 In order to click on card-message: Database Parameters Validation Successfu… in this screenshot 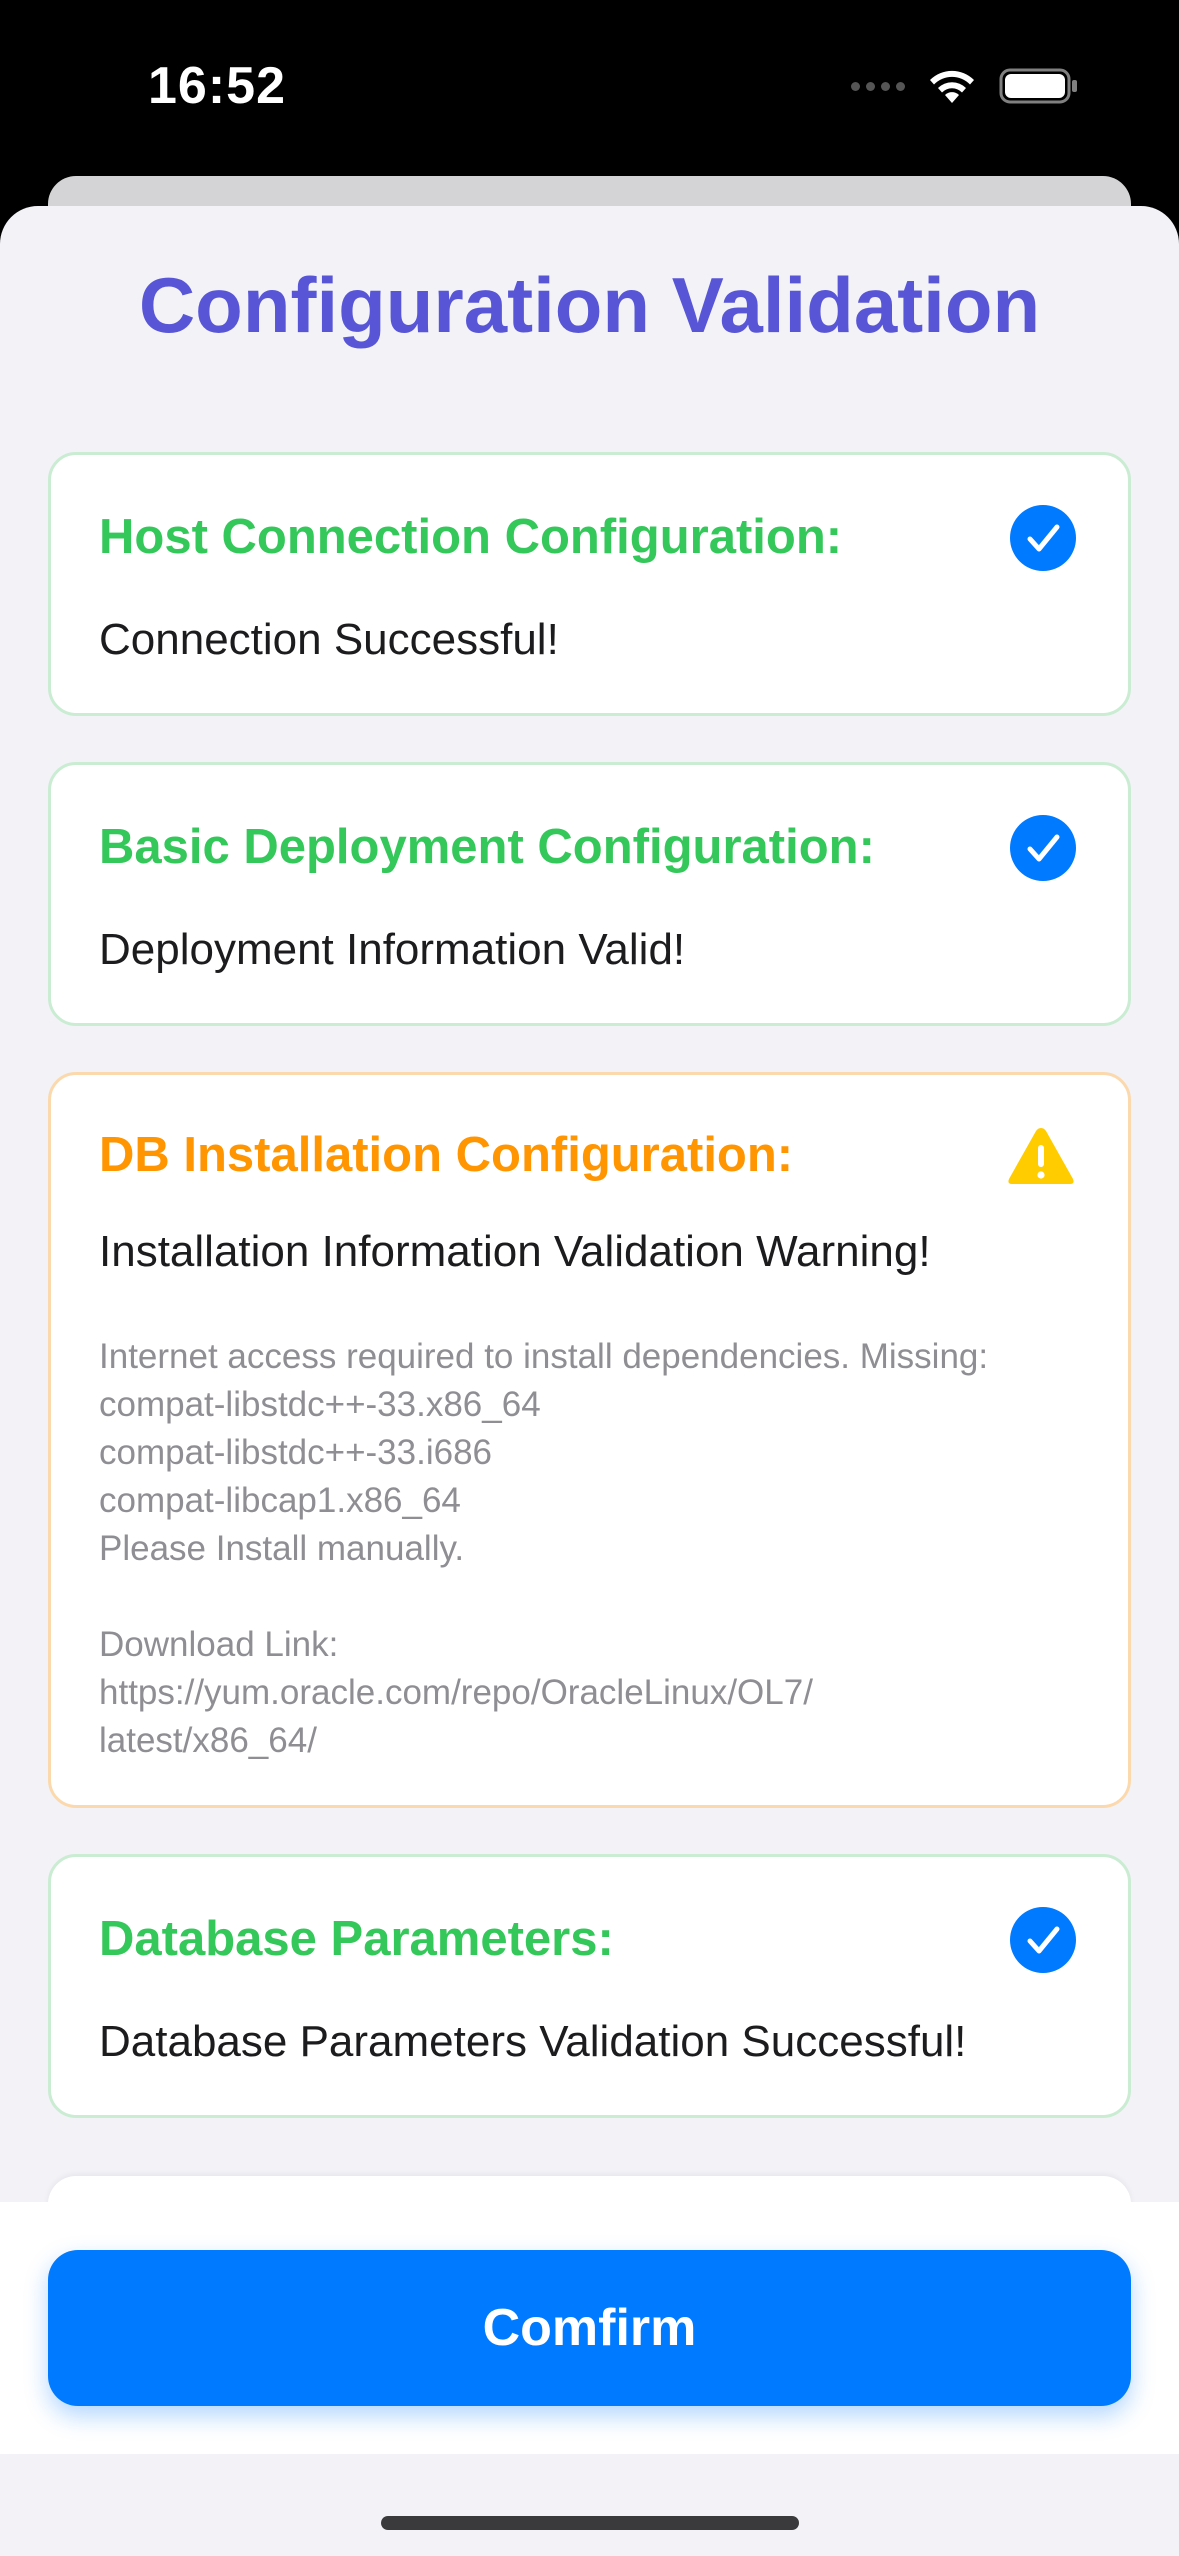, I will do `click(533, 2041)`.